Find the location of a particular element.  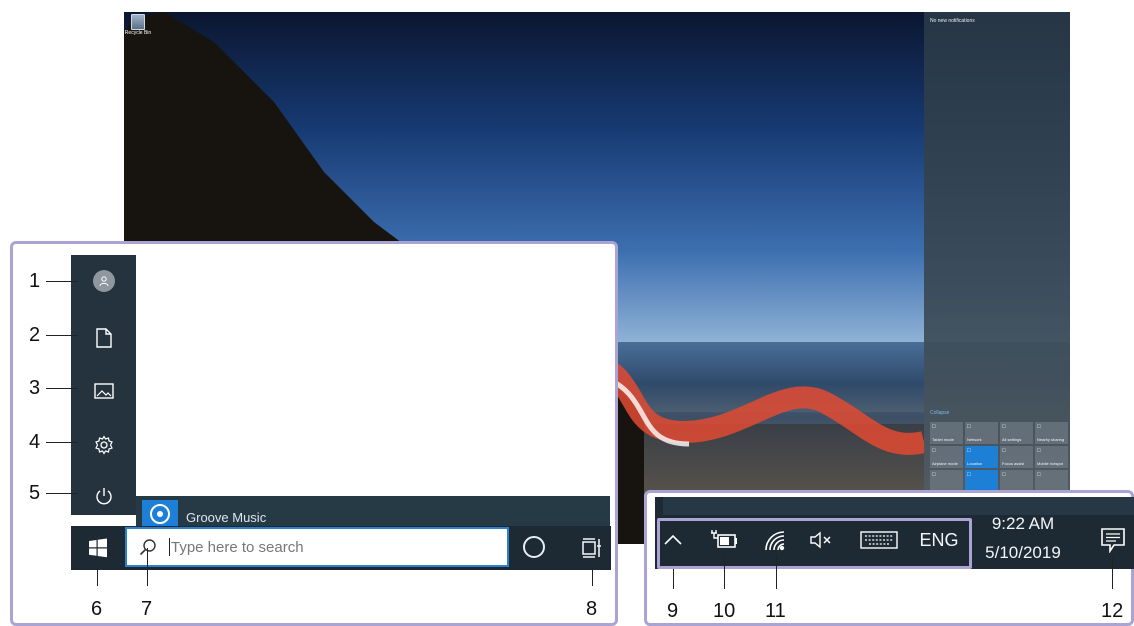

task-view-icon is located at coordinates (592, 548).